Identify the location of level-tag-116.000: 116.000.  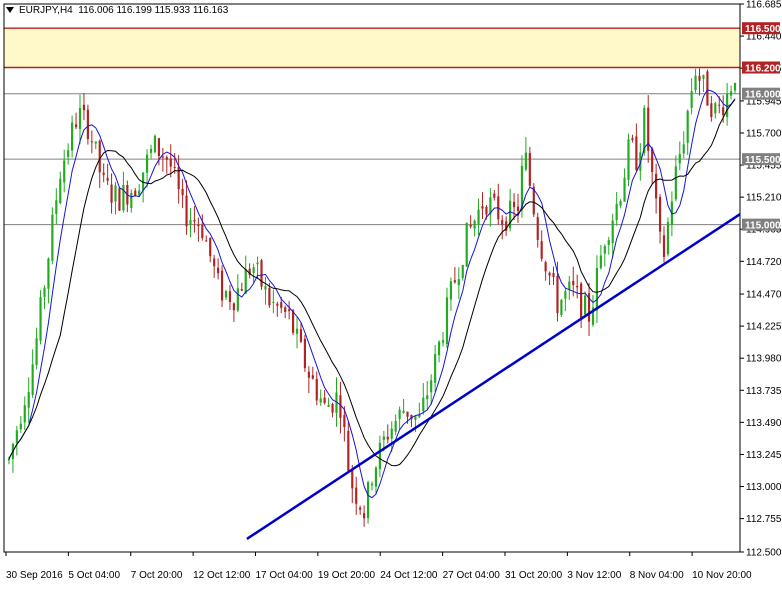
(763, 95).